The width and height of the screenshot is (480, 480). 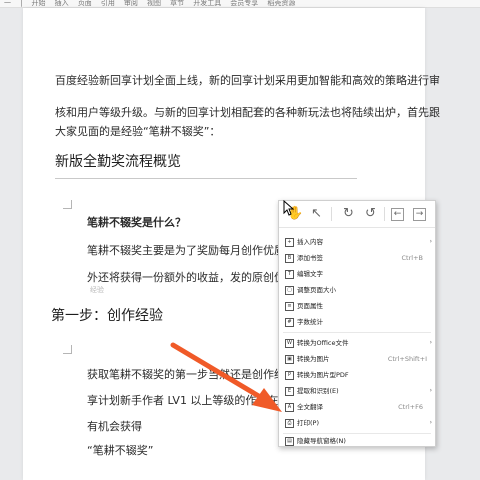 I want to click on arrow-head, so click(x=267, y=400).